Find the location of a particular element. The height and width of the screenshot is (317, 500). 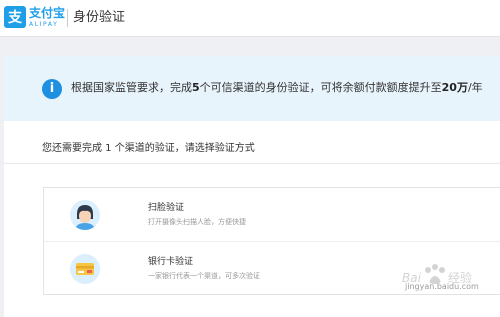

svg-text: 支 is located at coordinates (15, 17).